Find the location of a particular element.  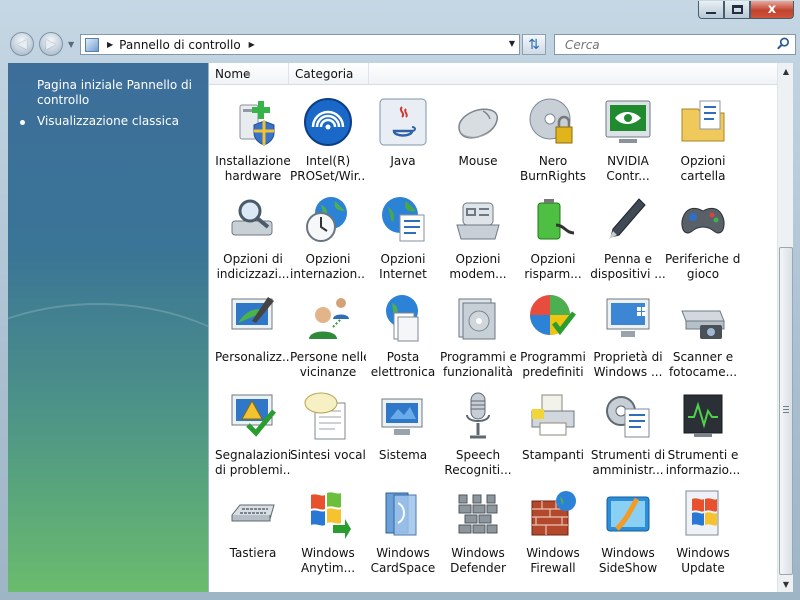

address-bar: ▶ Pannello di controllo ▶ ▼ is located at coordinates (300, 44).